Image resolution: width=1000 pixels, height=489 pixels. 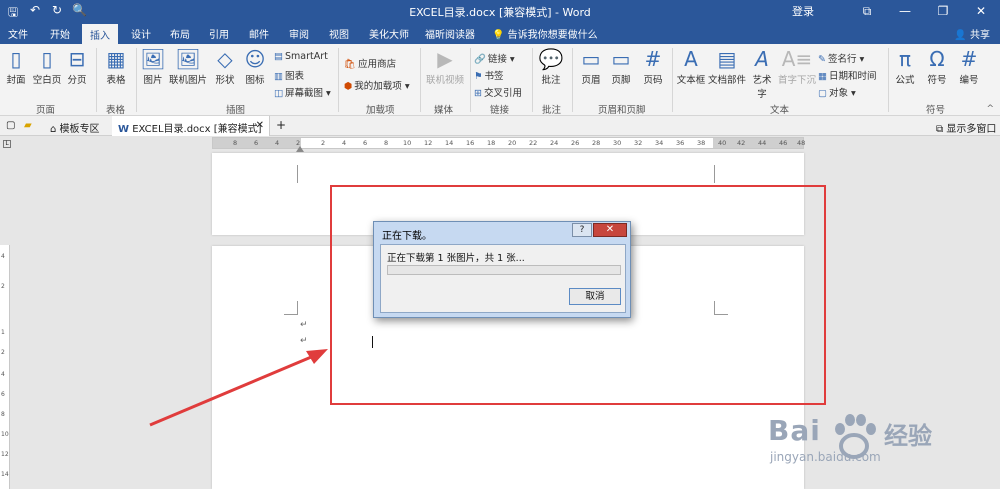 What do you see at coordinates (610, 230) in the screenshot?
I see `dialog-close-button: ✕` at bounding box center [610, 230].